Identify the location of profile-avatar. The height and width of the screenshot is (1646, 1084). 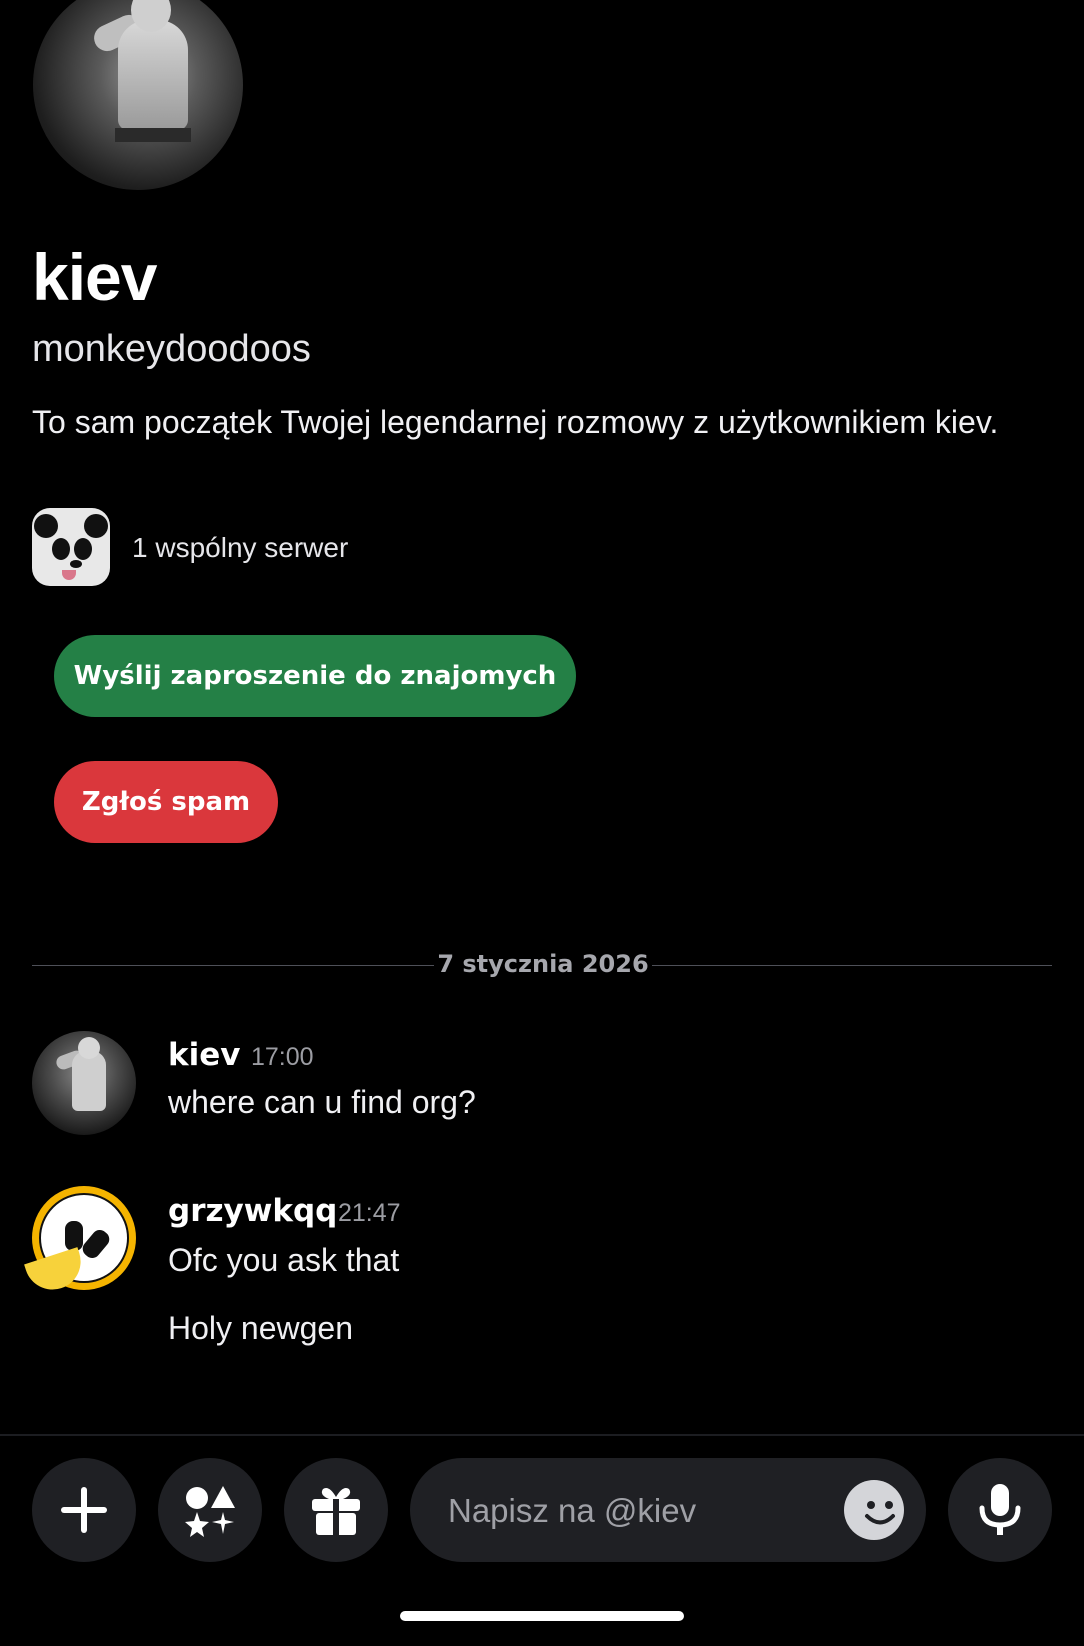
(138, 95).